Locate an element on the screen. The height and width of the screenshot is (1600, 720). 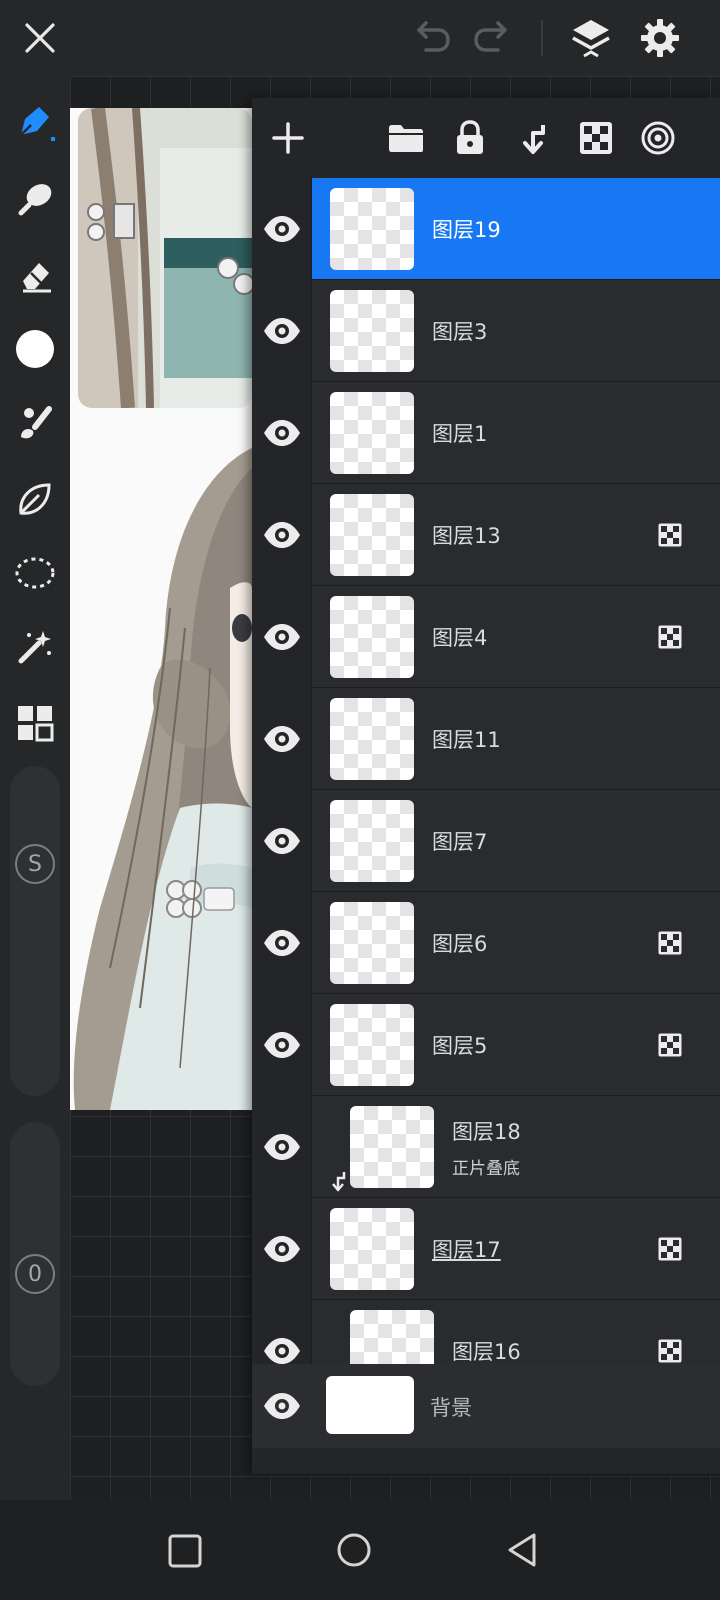
opacity-slider: 0 is located at coordinates (35, 1254).